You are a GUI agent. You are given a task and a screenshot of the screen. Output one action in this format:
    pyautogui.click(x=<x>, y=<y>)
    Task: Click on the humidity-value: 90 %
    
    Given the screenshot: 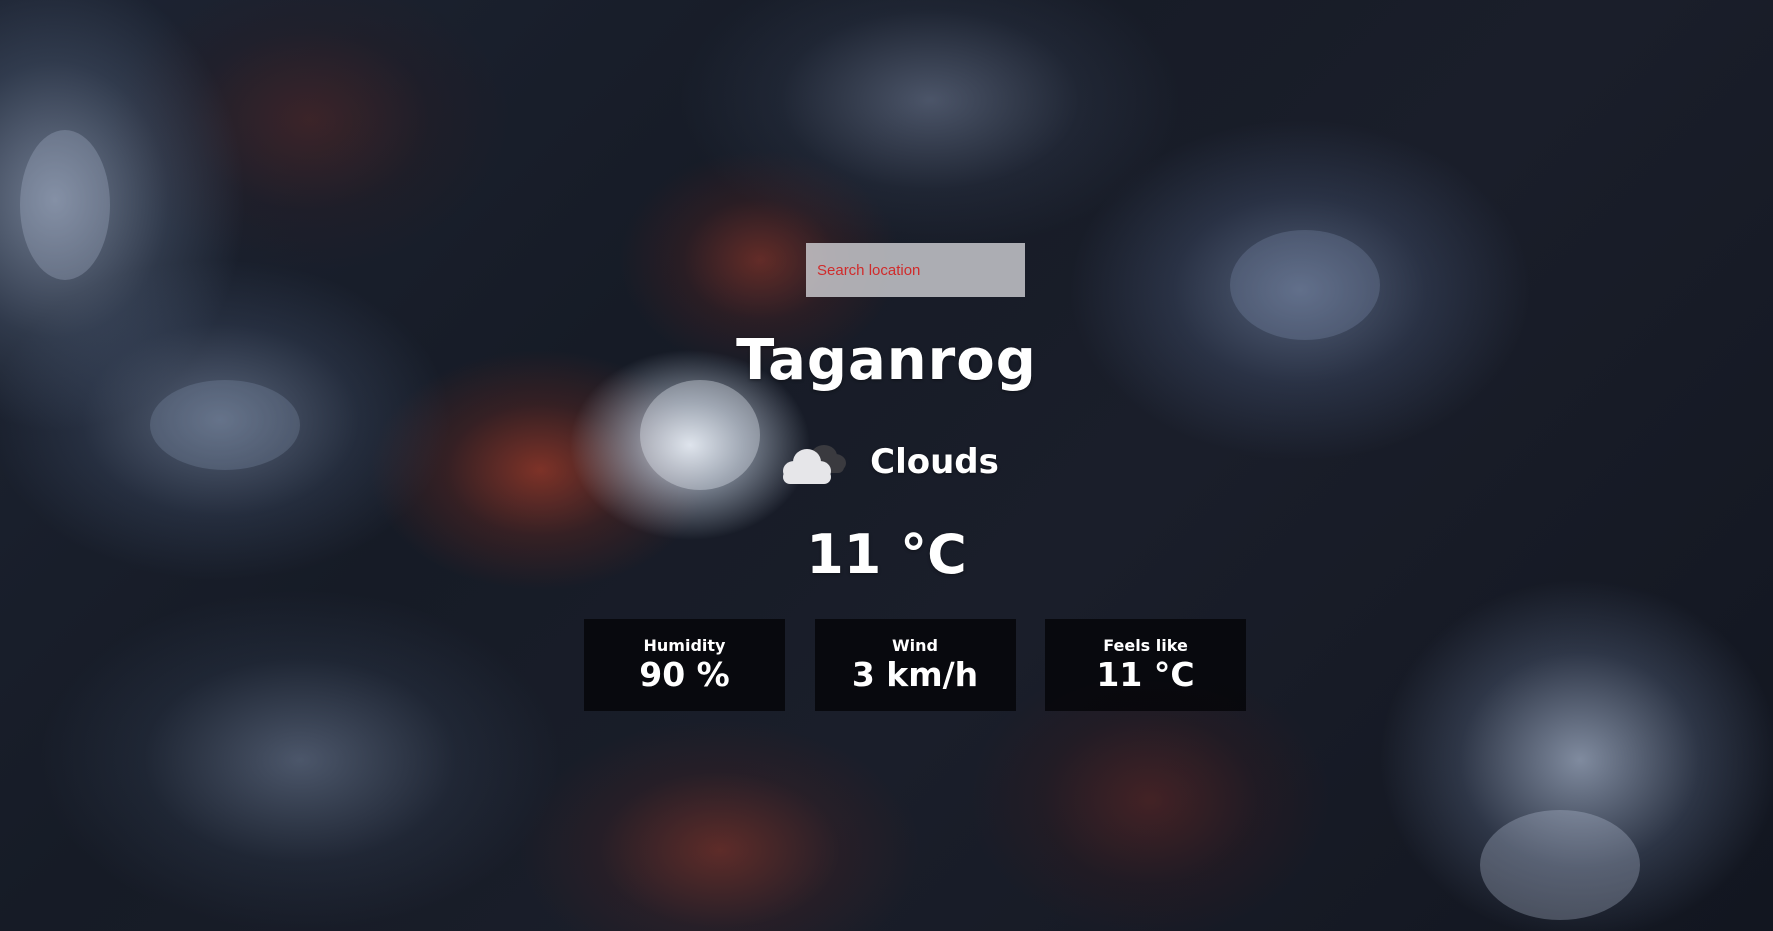 What is the action you would take?
    pyautogui.click(x=684, y=674)
    